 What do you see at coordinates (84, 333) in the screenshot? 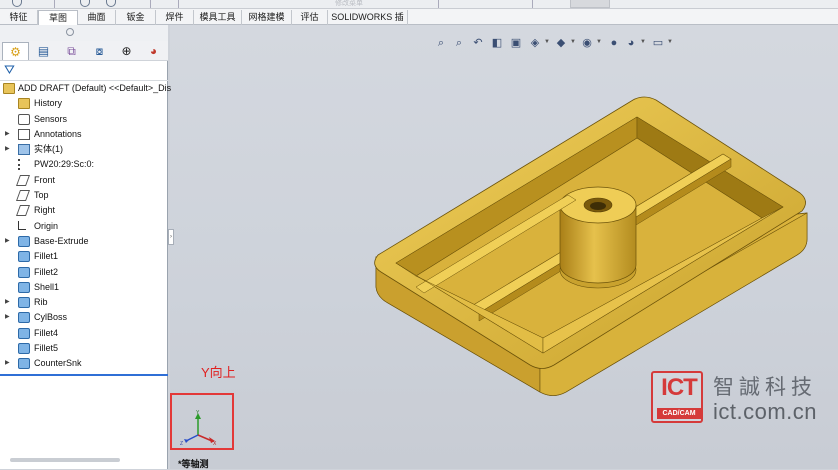
I see `tree-item-fillet4: Fillet4` at bounding box center [84, 333].